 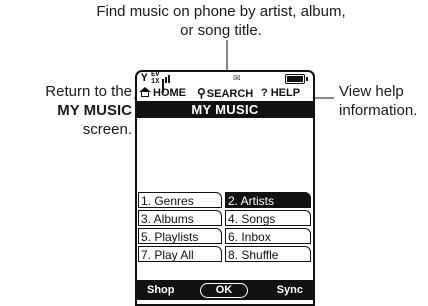 What do you see at coordinates (268, 200) in the screenshot?
I see `menu-item-artists: 2. Artists` at bounding box center [268, 200].